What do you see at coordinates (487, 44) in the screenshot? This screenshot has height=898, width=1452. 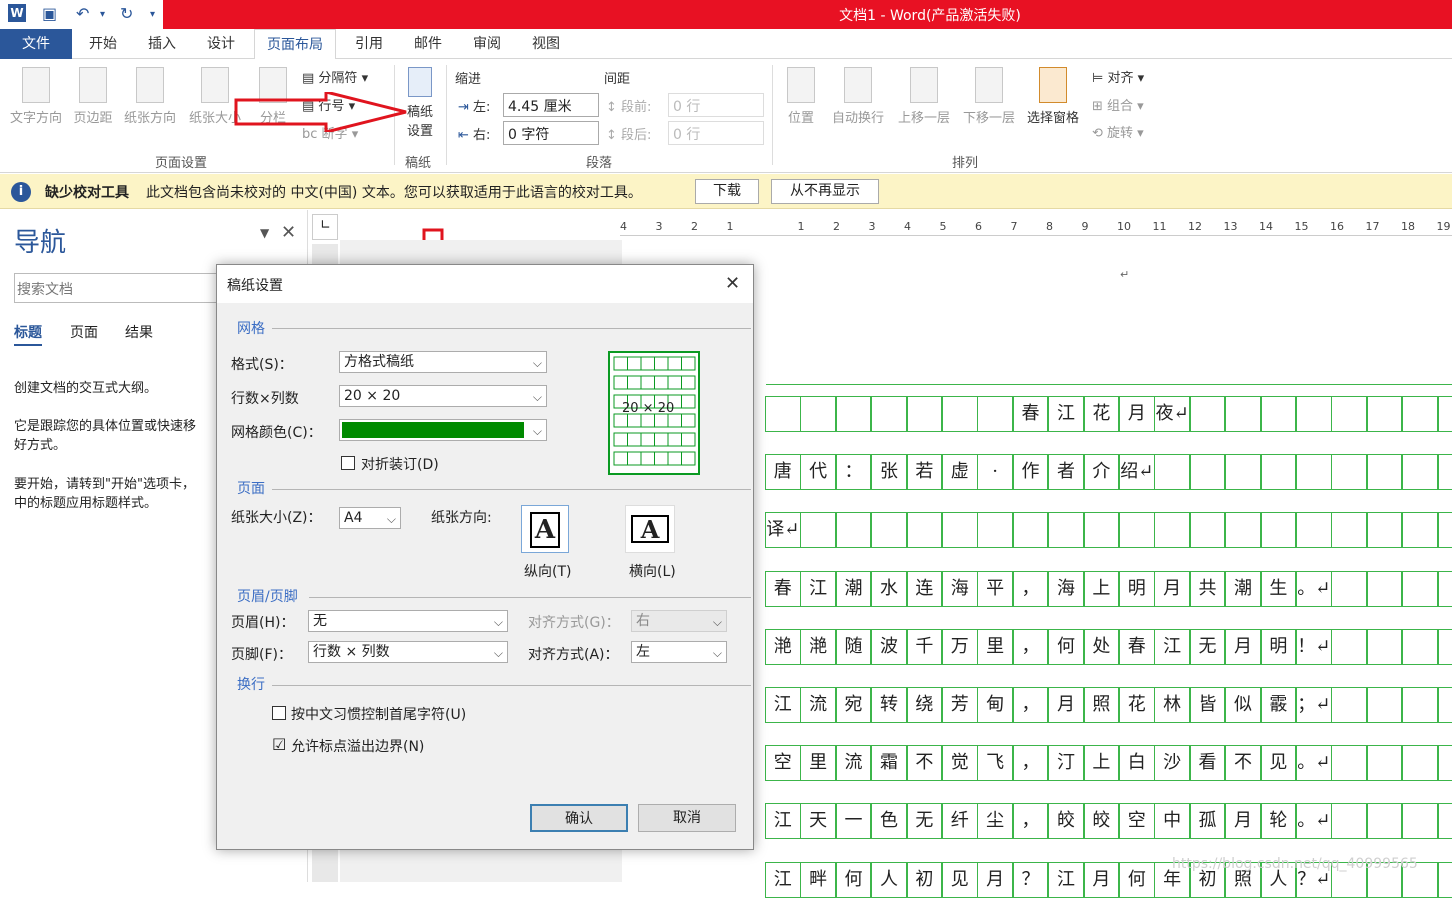 I see `tab-review: 审阅` at bounding box center [487, 44].